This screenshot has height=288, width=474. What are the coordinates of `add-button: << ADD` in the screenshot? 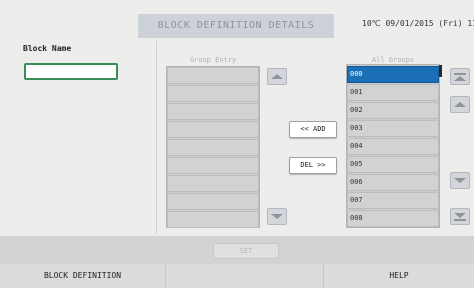 It's located at (313, 129).